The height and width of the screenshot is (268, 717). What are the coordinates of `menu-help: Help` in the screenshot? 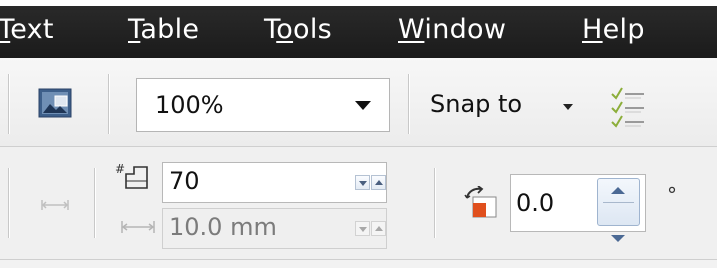 It's located at (613, 29).